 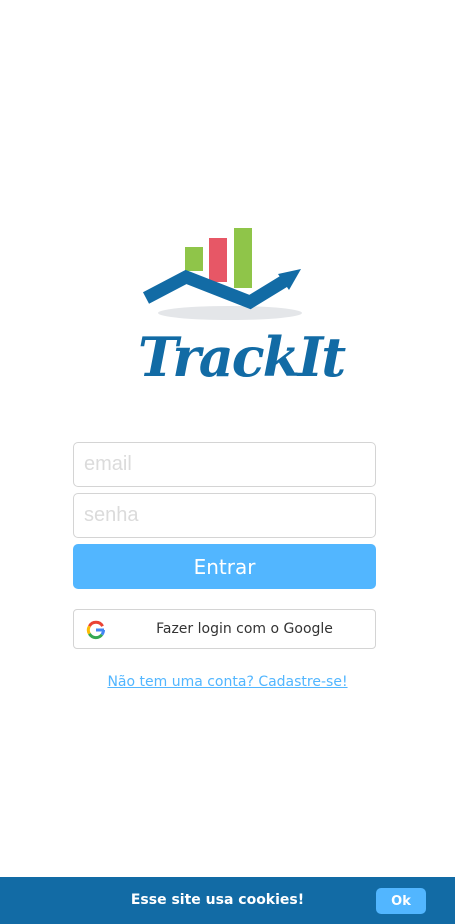 What do you see at coordinates (217, 900) in the screenshot?
I see `cookie-message: Esse site usa cookies!` at bounding box center [217, 900].